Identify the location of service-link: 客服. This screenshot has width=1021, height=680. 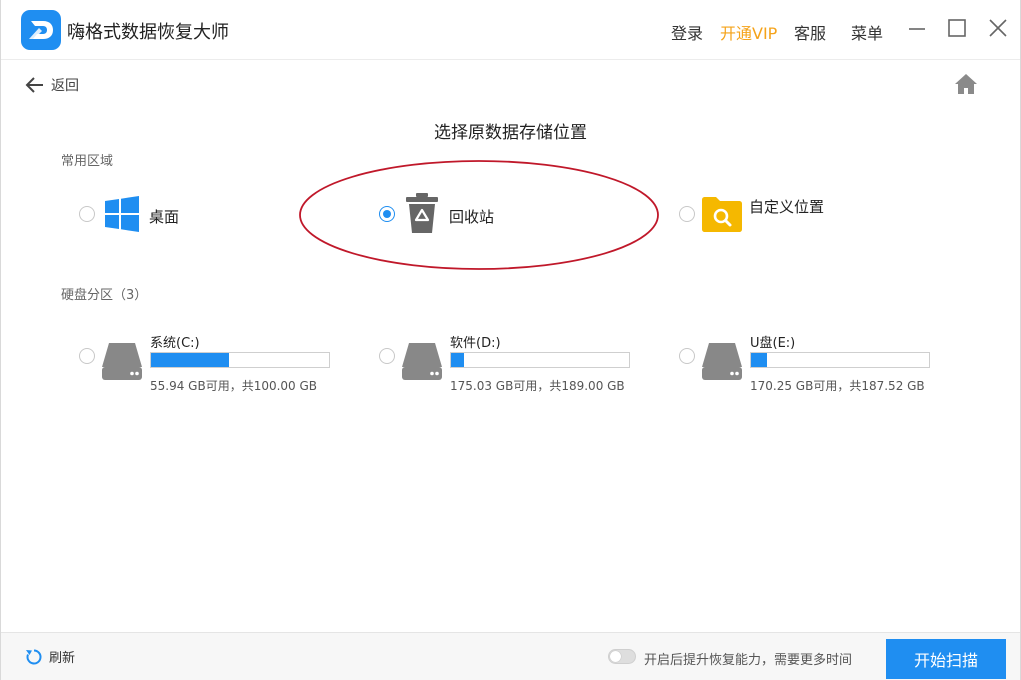
(810, 32).